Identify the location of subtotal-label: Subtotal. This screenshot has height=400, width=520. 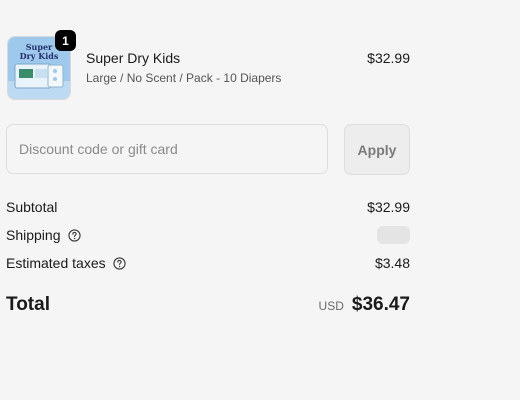
(32, 207).